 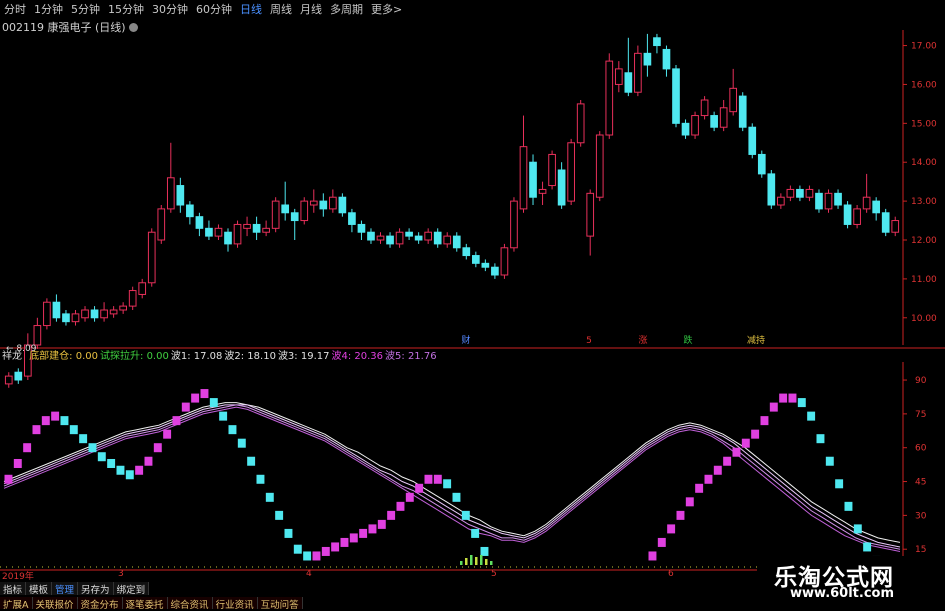 What do you see at coordinates (613, 340) in the screenshot?
I see `event-markers: 财 5 涨 跌 减持` at bounding box center [613, 340].